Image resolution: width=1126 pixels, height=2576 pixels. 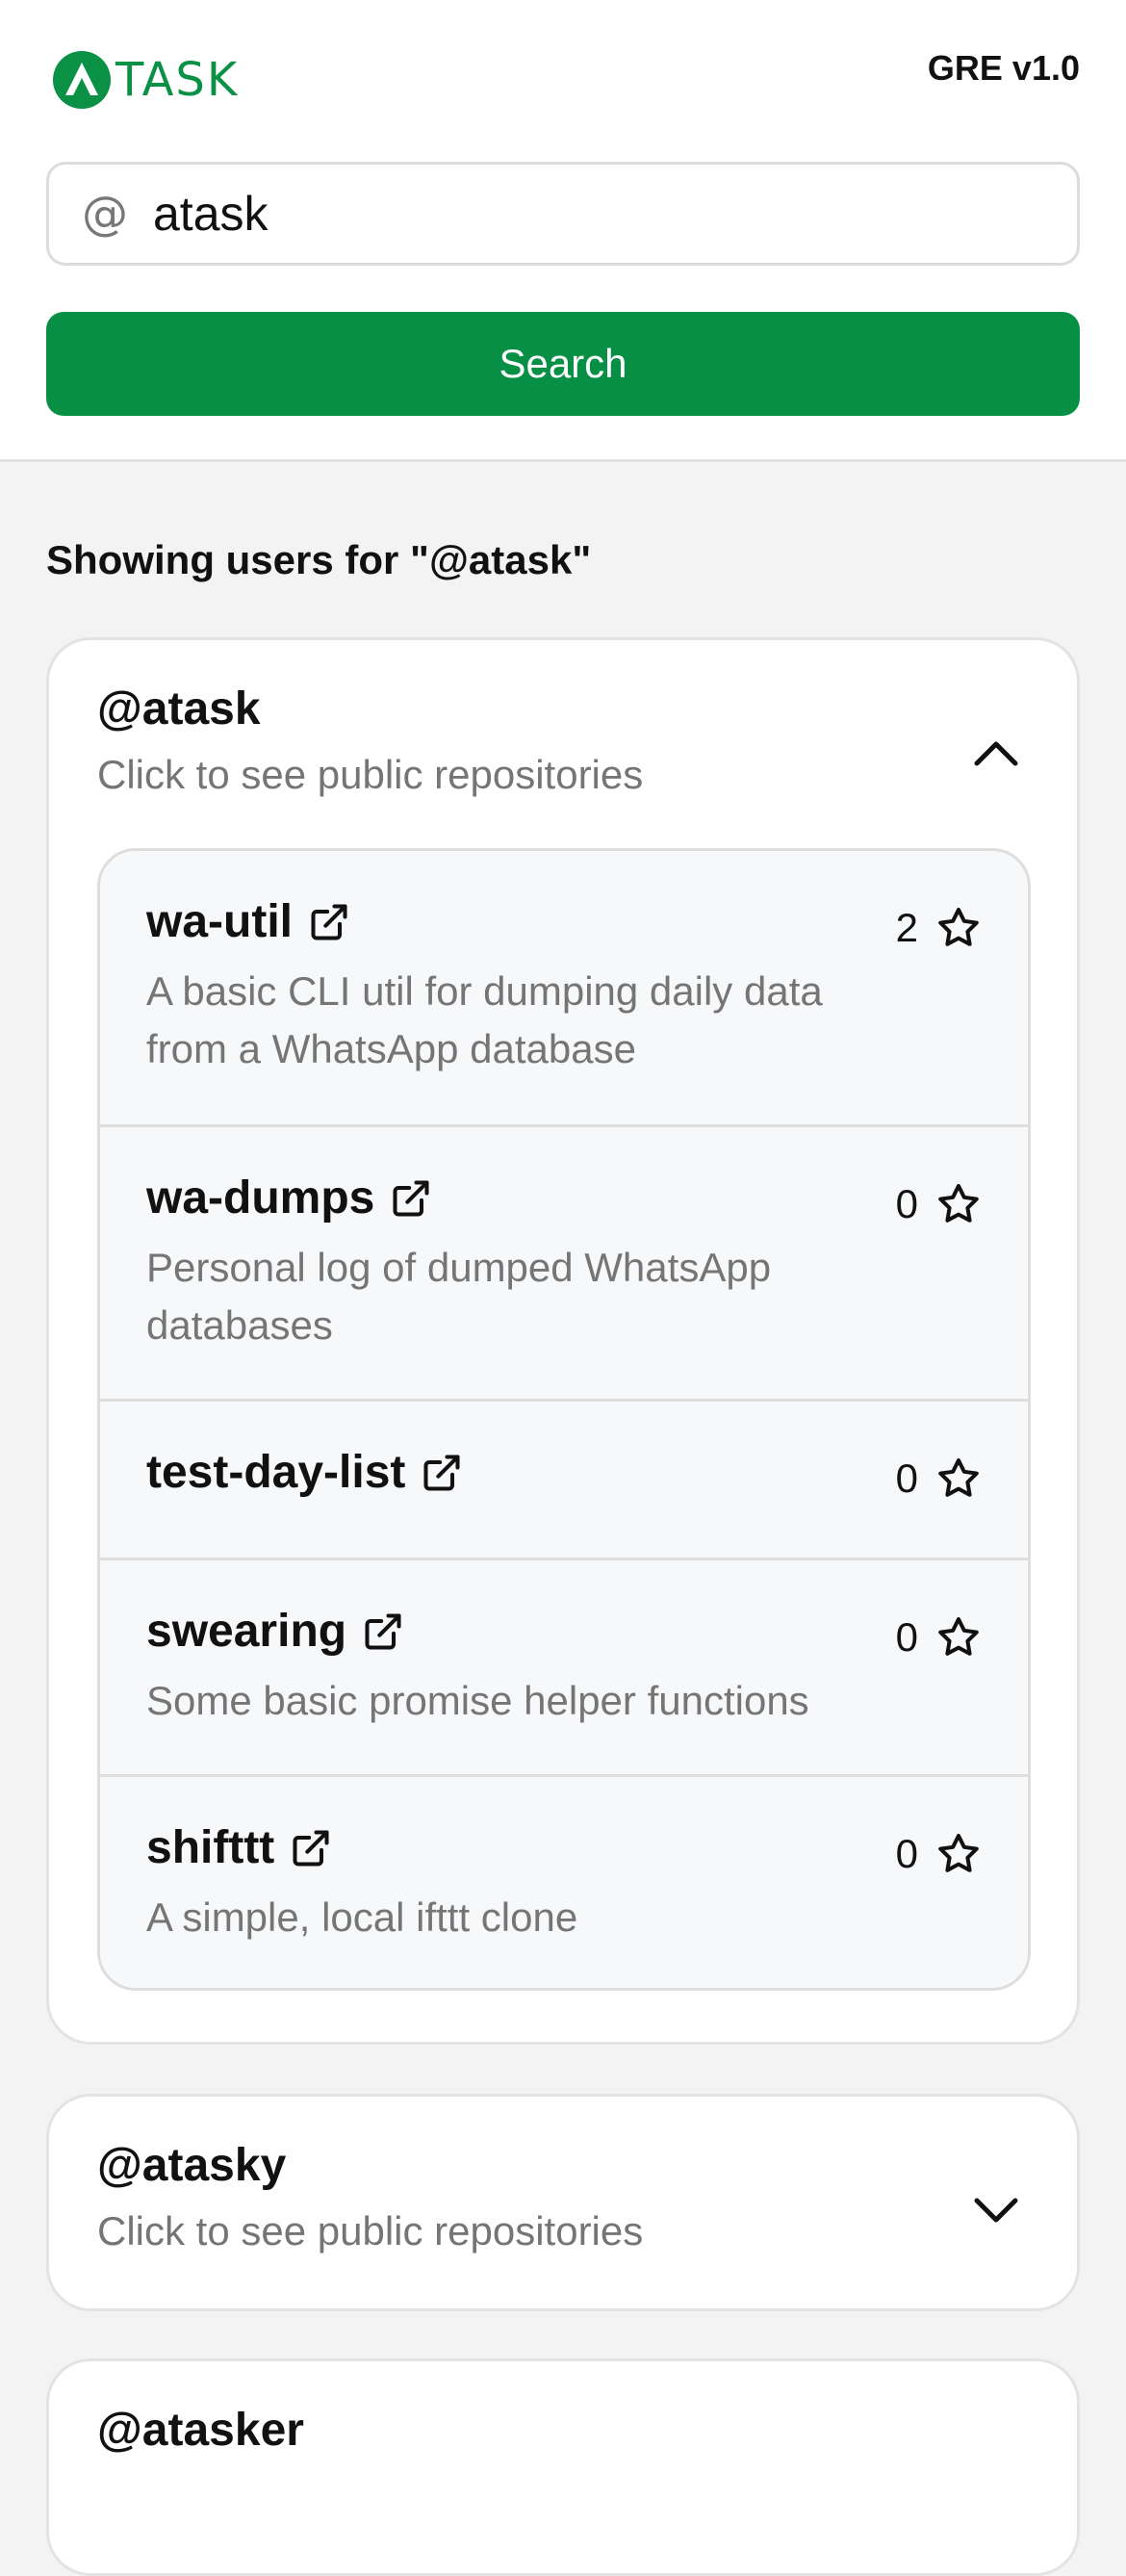 I want to click on star-count: 2, so click(x=907, y=928).